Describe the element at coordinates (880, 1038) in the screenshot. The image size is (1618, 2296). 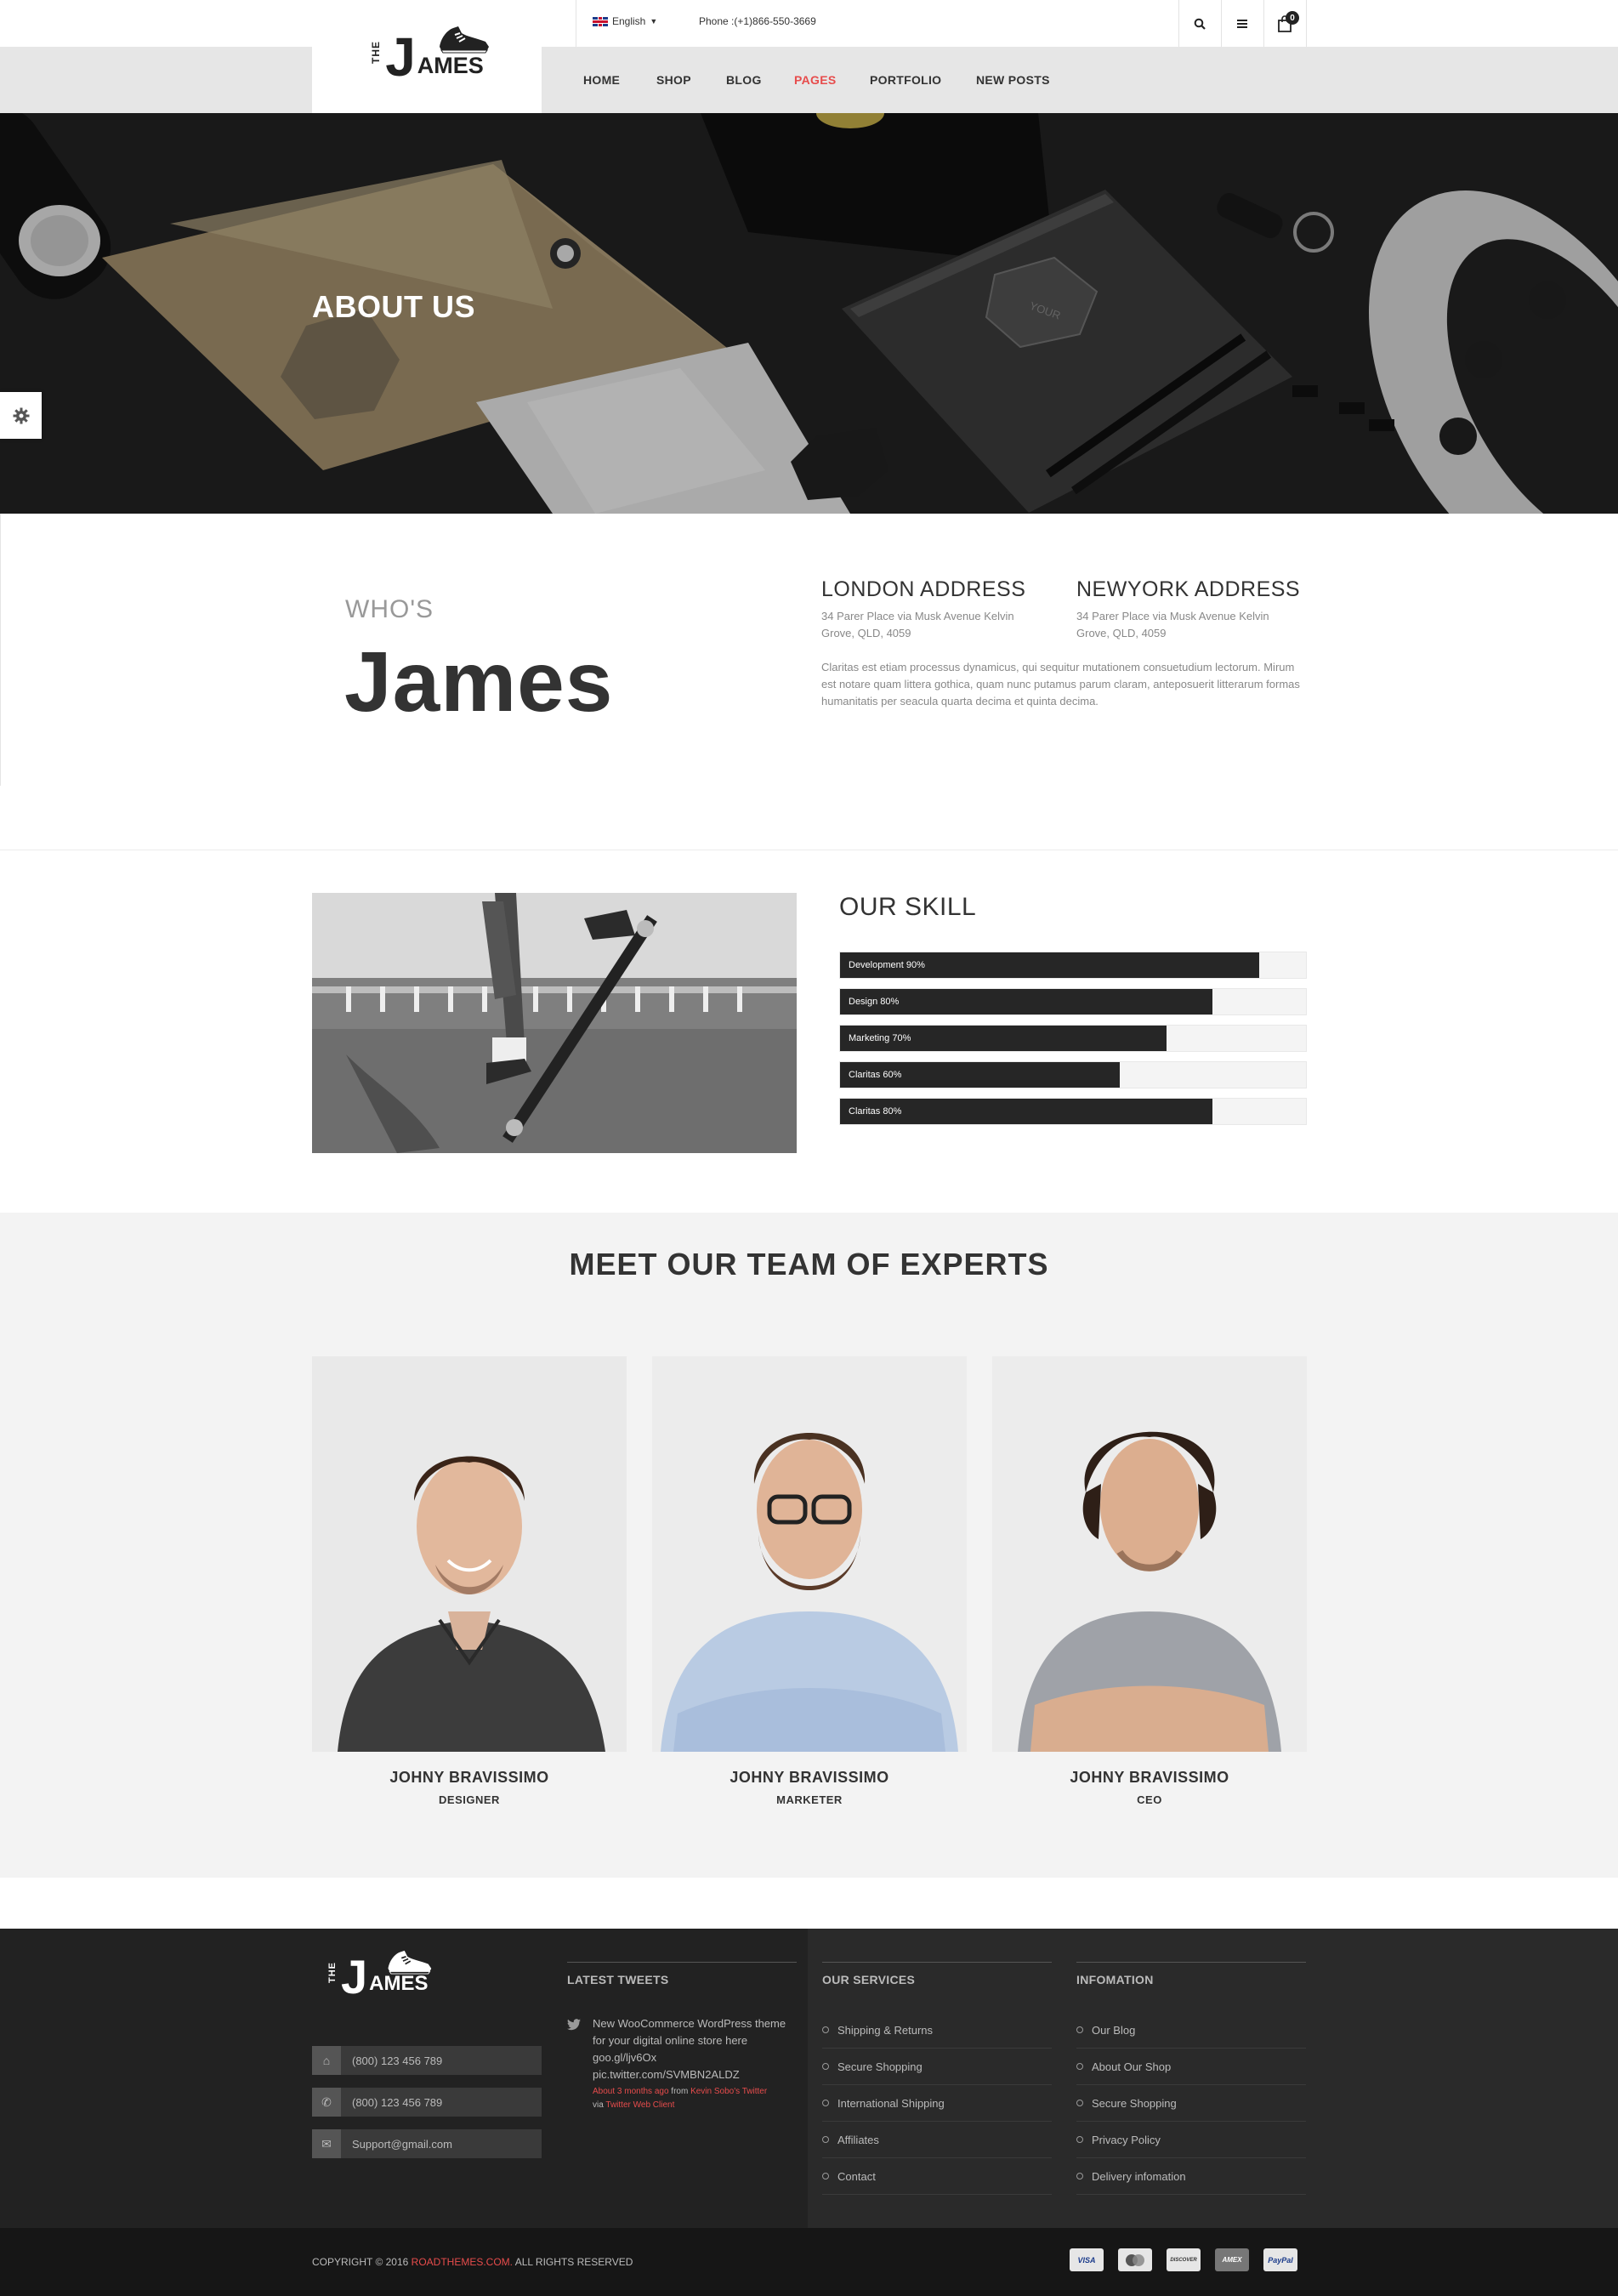
I see `skill-label: Marketing 70%` at that location.